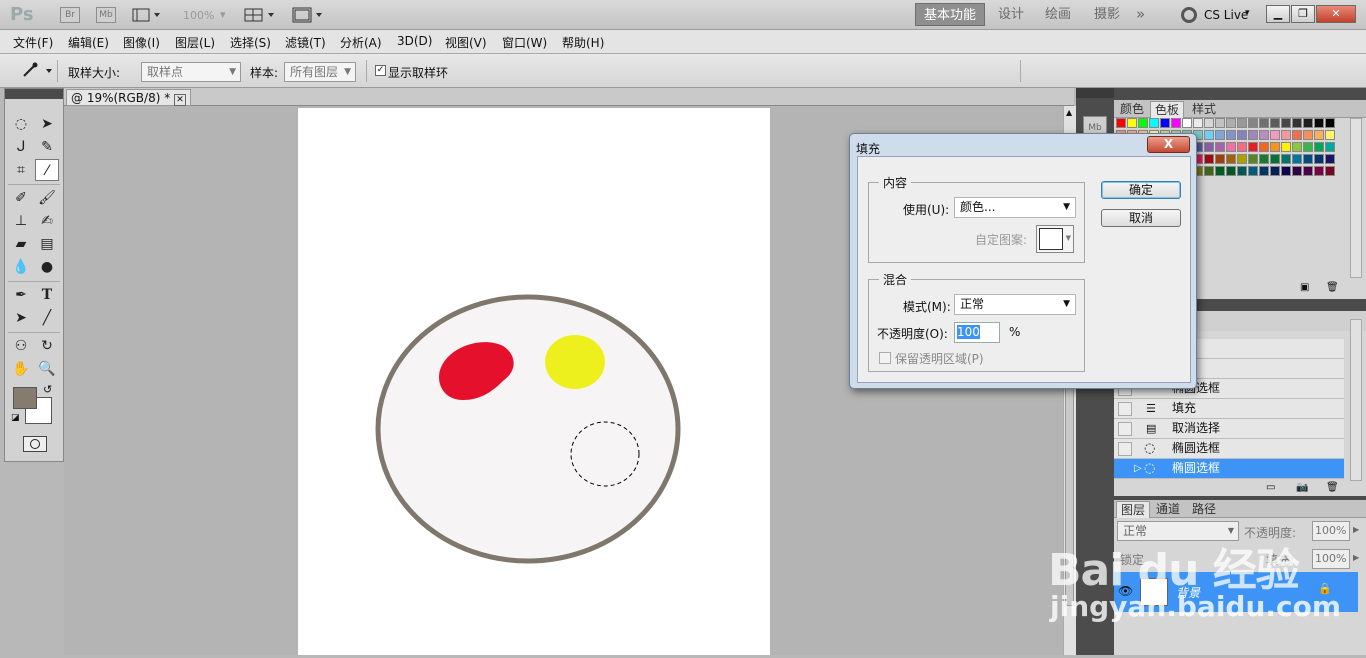 This screenshot has width=1366, height=658. Describe the element at coordinates (1356, 198) in the screenshot. I see `swatches-scrollbar` at that location.